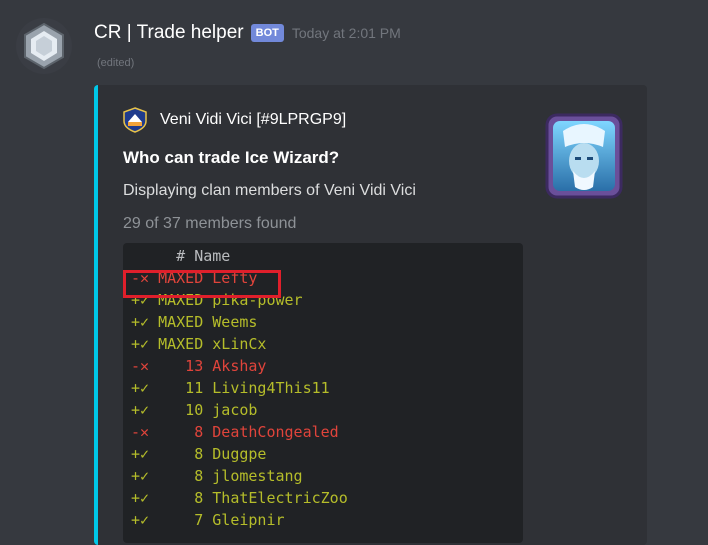 This screenshot has width=708, height=545. Describe the element at coordinates (235, 322) in the screenshot. I see `member-name: Weems` at that location.